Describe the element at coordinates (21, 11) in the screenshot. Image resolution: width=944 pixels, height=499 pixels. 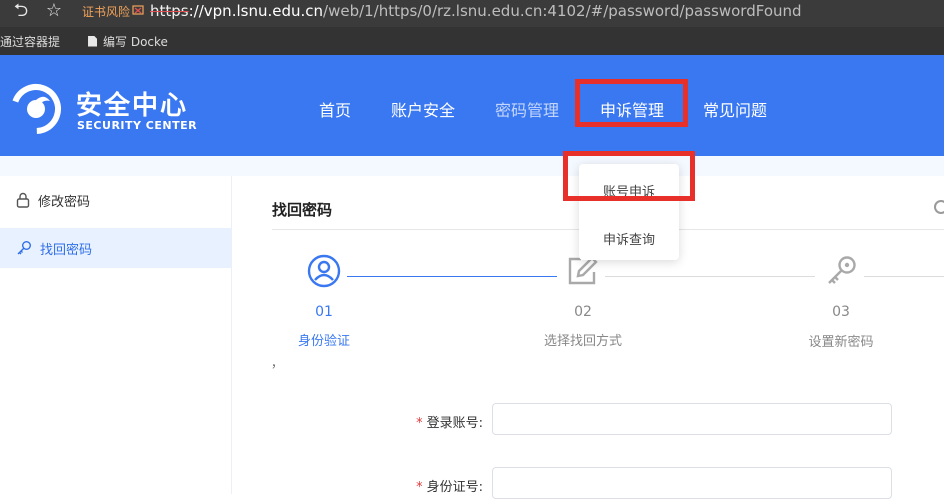
I see `back-icon: ⮌` at that location.